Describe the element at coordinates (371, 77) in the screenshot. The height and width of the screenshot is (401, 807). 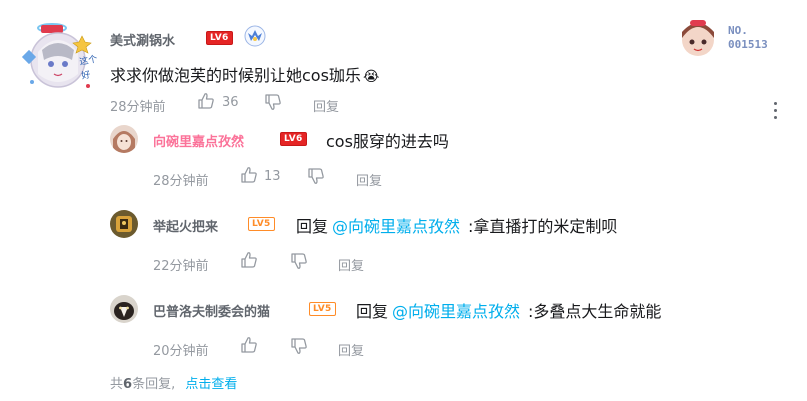
I see `crying-emoji-icon: 😭` at that location.